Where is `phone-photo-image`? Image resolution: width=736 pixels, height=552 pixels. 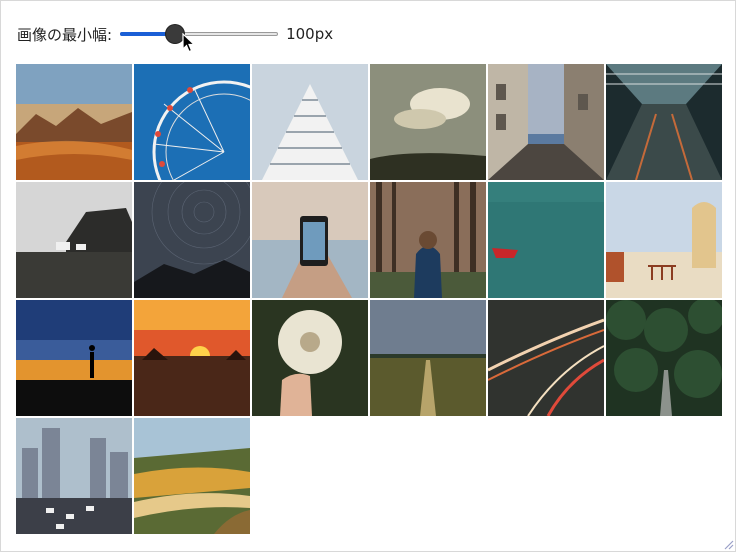
phone-photo-image is located at coordinates (310, 240).